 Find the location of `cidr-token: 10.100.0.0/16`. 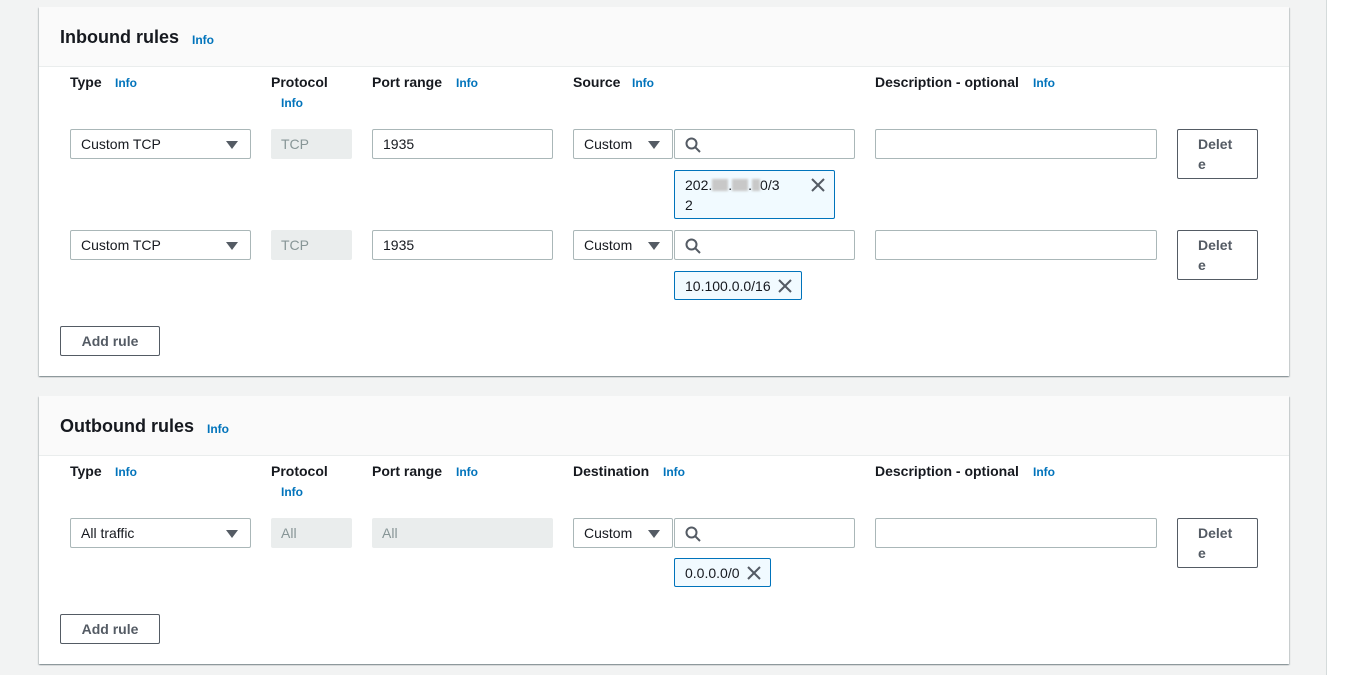

cidr-token: 10.100.0.0/16 is located at coordinates (738, 285).